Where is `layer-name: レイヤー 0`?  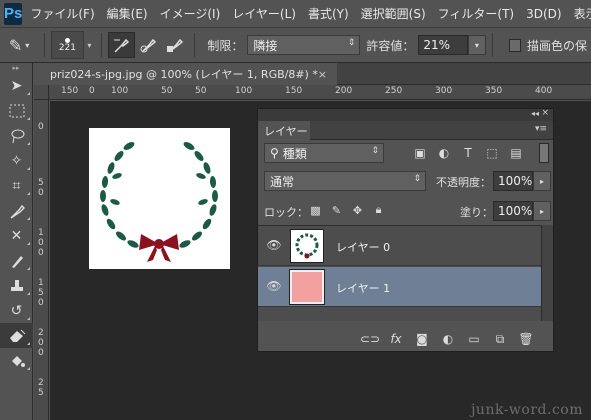 layer-name: レイヤー 0 is located at coordinates (363, 247).